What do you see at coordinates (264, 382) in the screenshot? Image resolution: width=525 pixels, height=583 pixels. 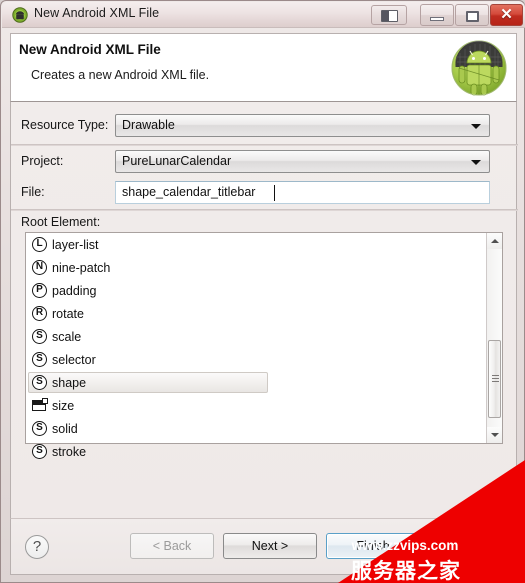 I see `list-item: Sshape` at bounding box center [264, 382].